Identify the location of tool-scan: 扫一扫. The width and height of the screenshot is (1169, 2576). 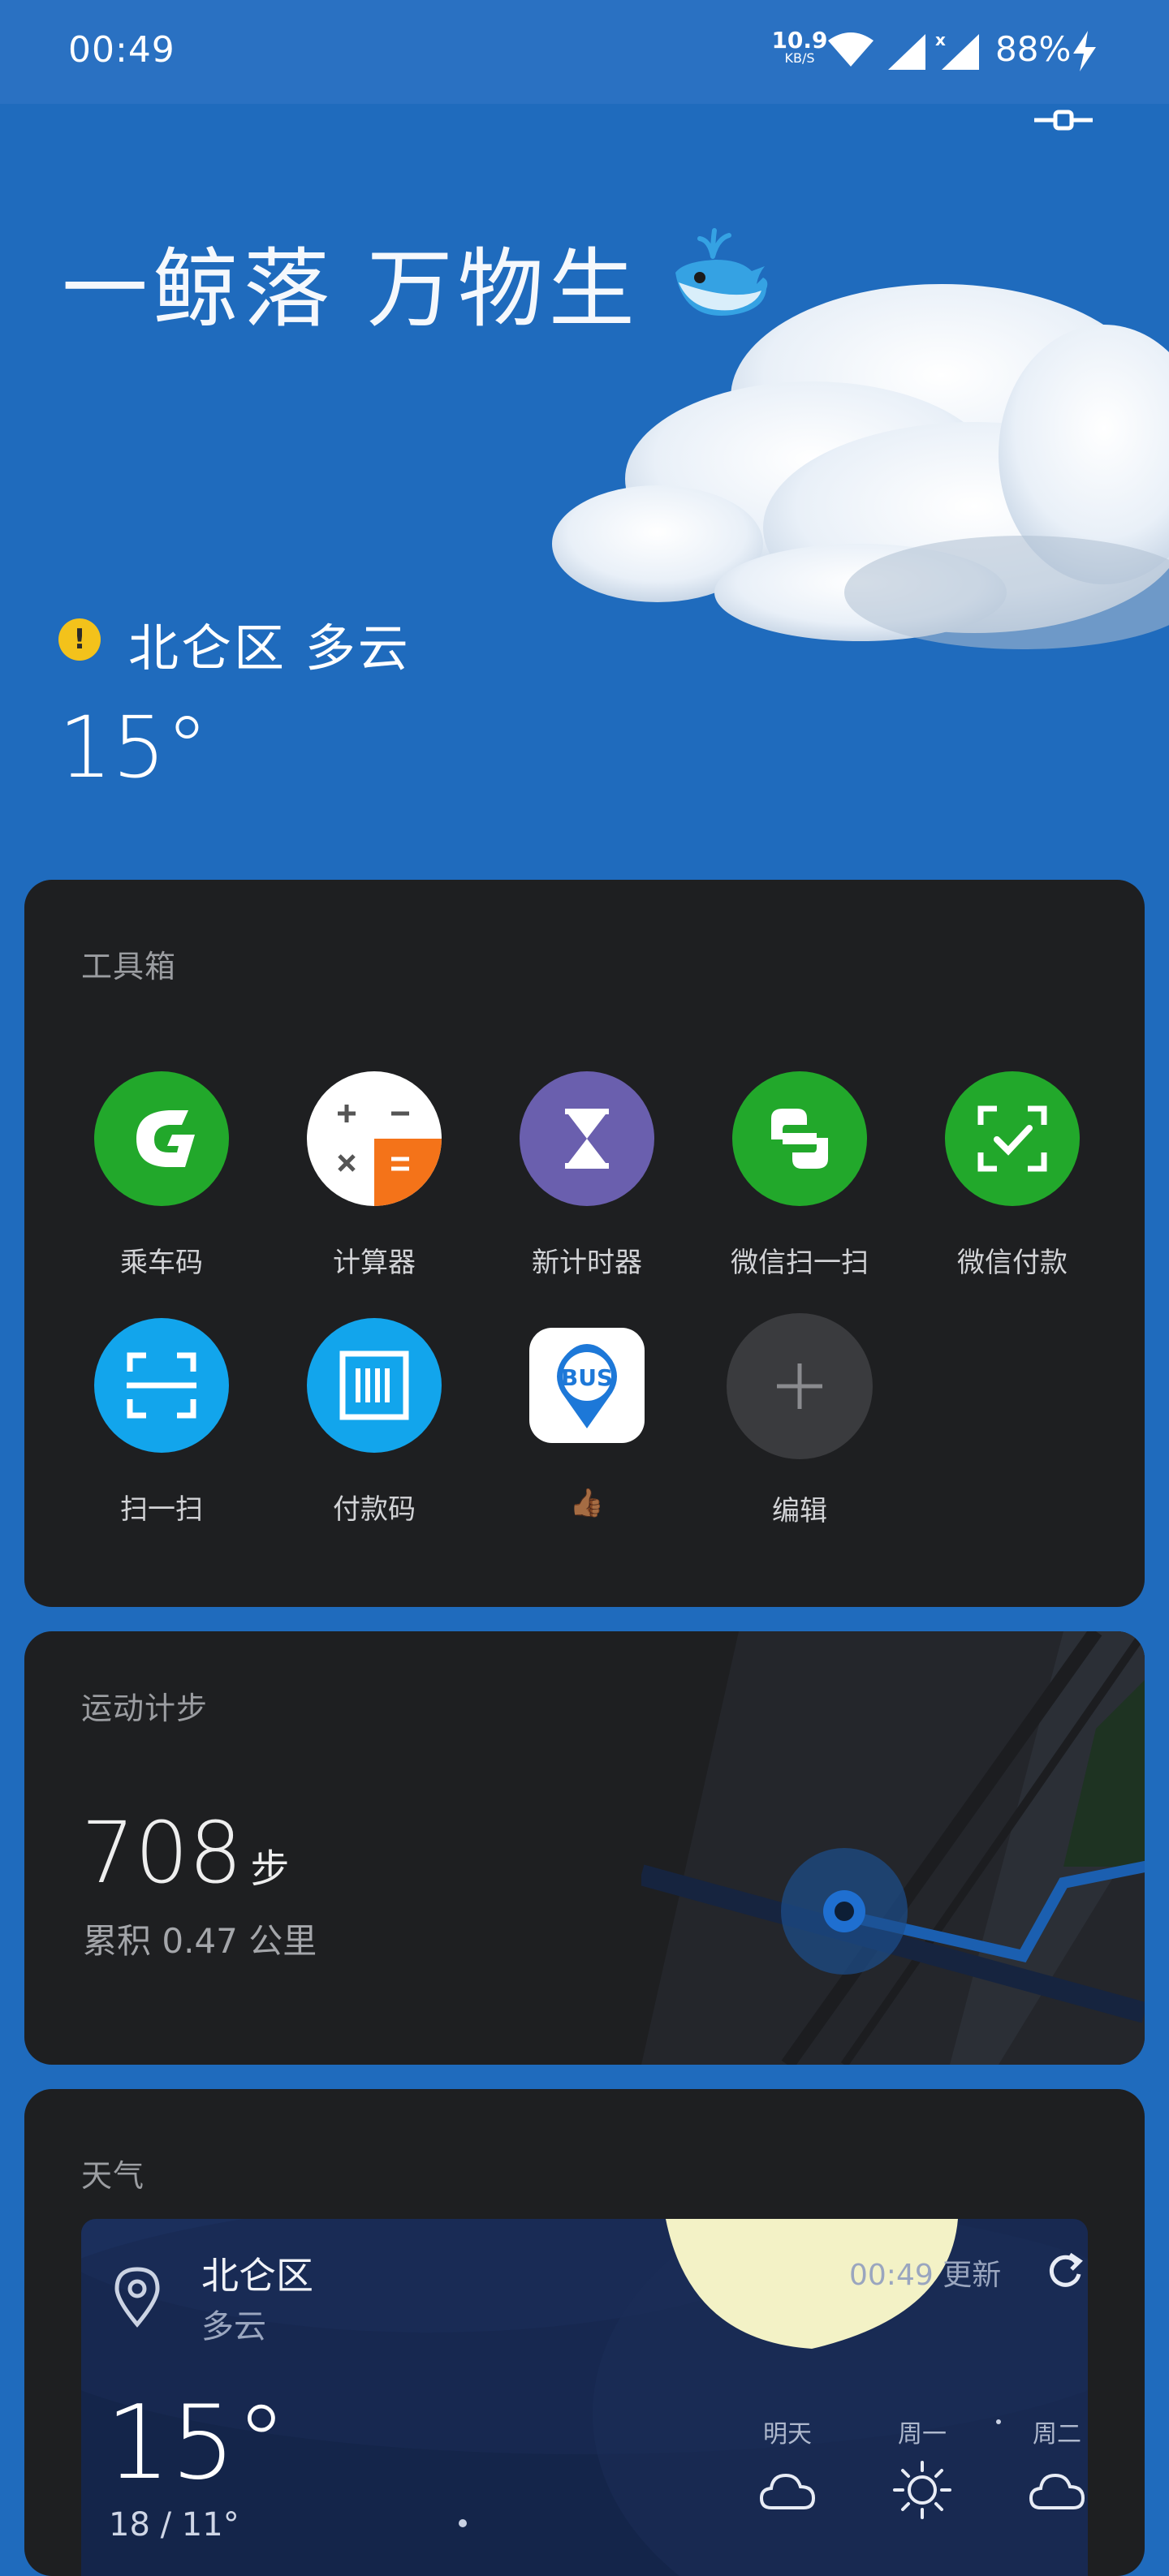
(161, 1423).